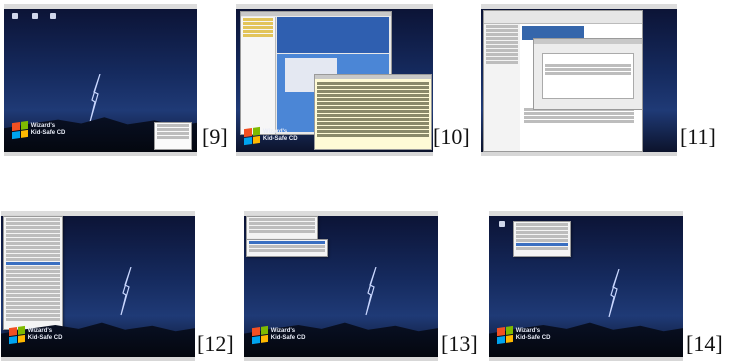 The width and height of the screenshot is (731, 363). What do you see at coordinates (287, 248) in the screenshot?
I see `applications-submenu` at bounding box center [287, 248].